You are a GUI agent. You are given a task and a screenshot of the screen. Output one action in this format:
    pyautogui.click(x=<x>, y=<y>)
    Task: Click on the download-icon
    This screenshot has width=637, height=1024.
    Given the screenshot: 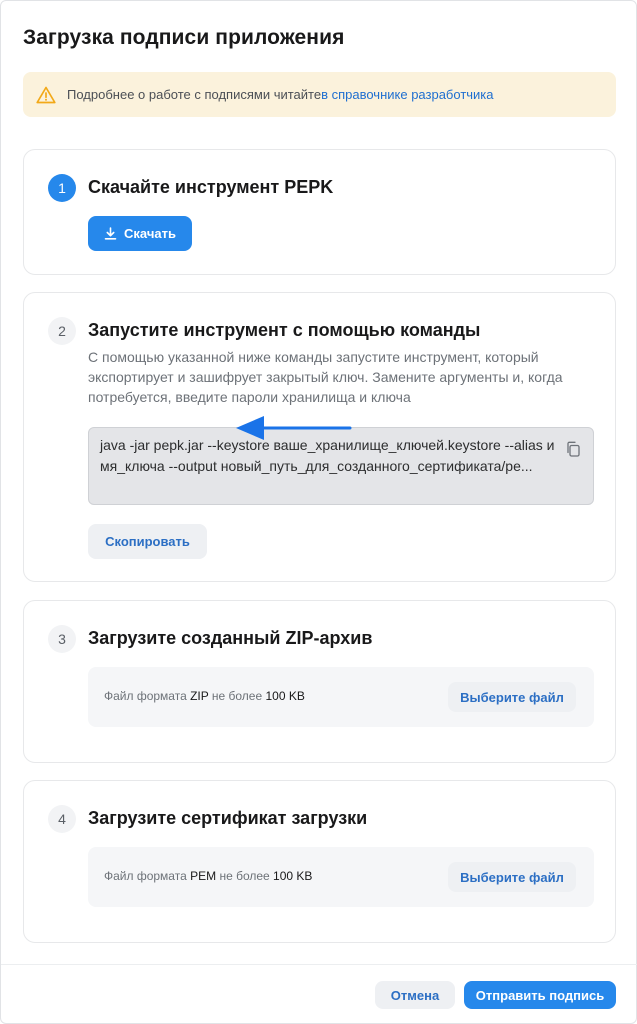 What is the action you would take?
    pyautogui.click(x=110, y=233)
    